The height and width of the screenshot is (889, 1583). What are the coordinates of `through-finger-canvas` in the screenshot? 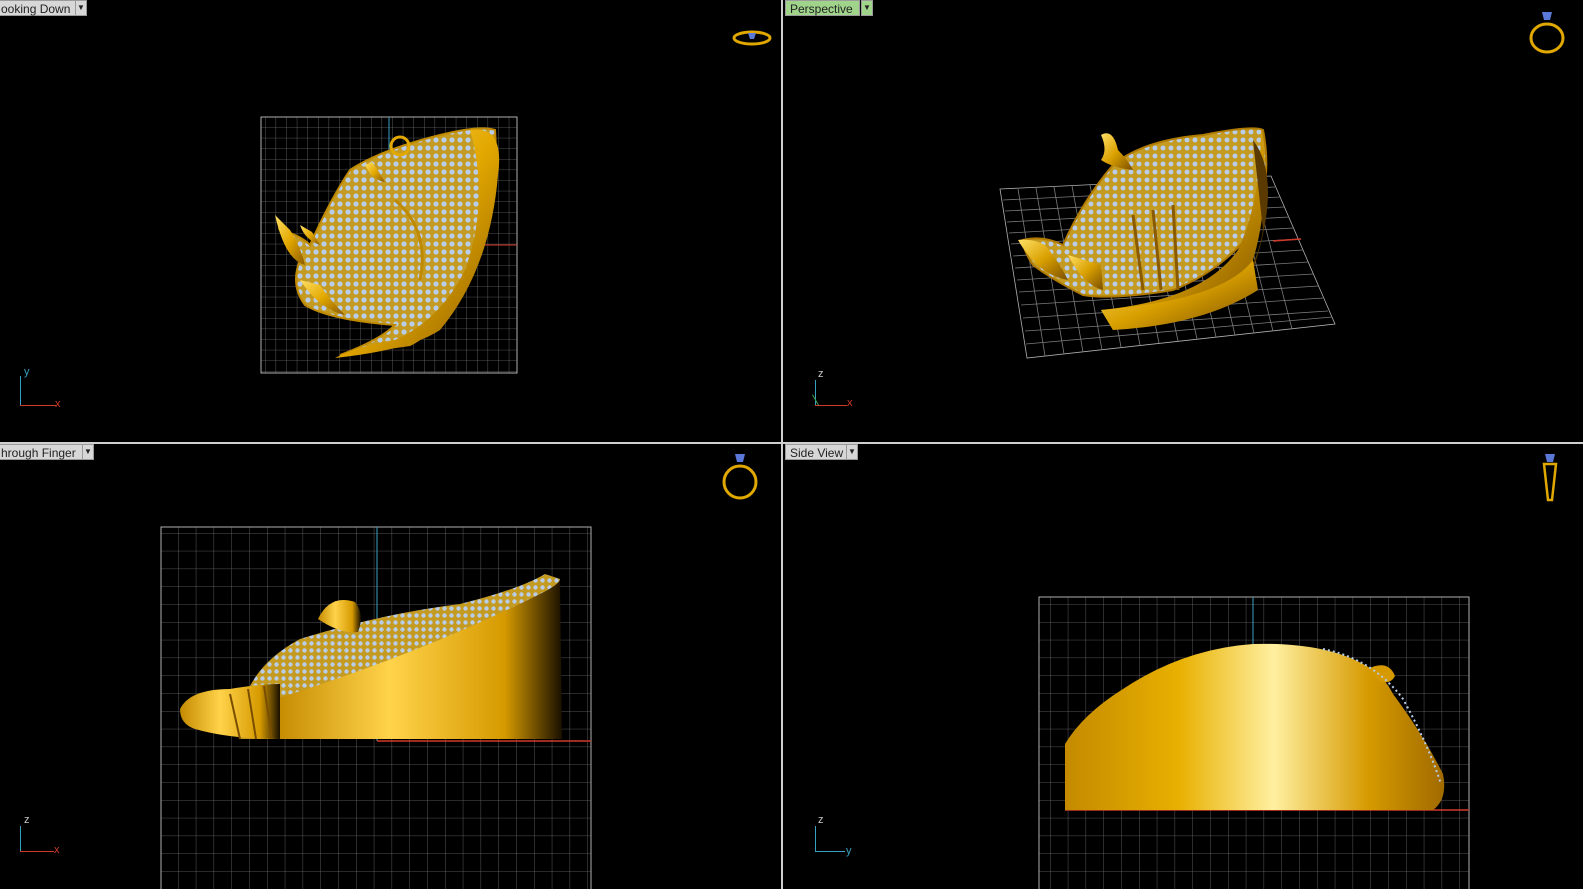 It's located at (376, 707).